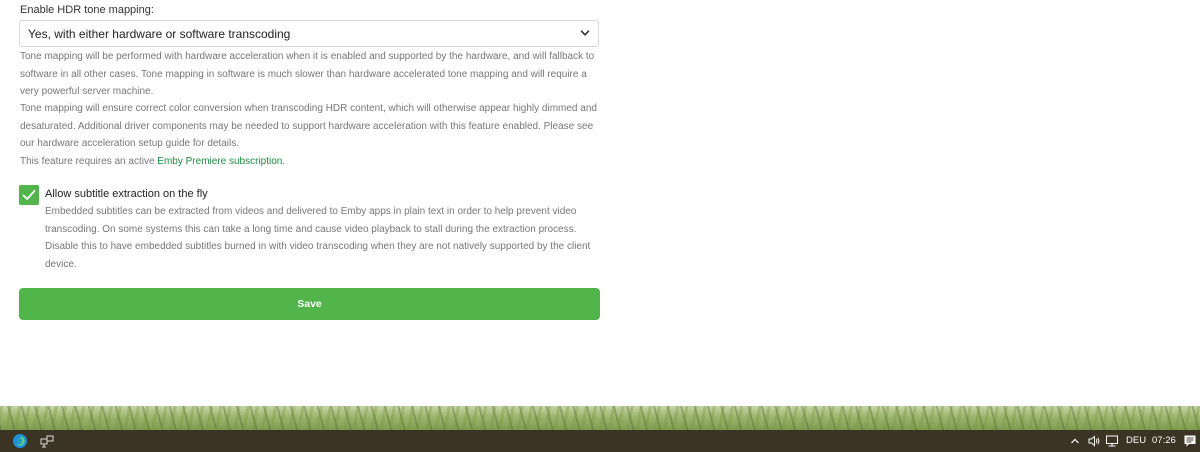 Image resolution: width=1200 pixels, height=452 pixels. I want to click on subtitle-extraction-checkbox, so click(29, 195).